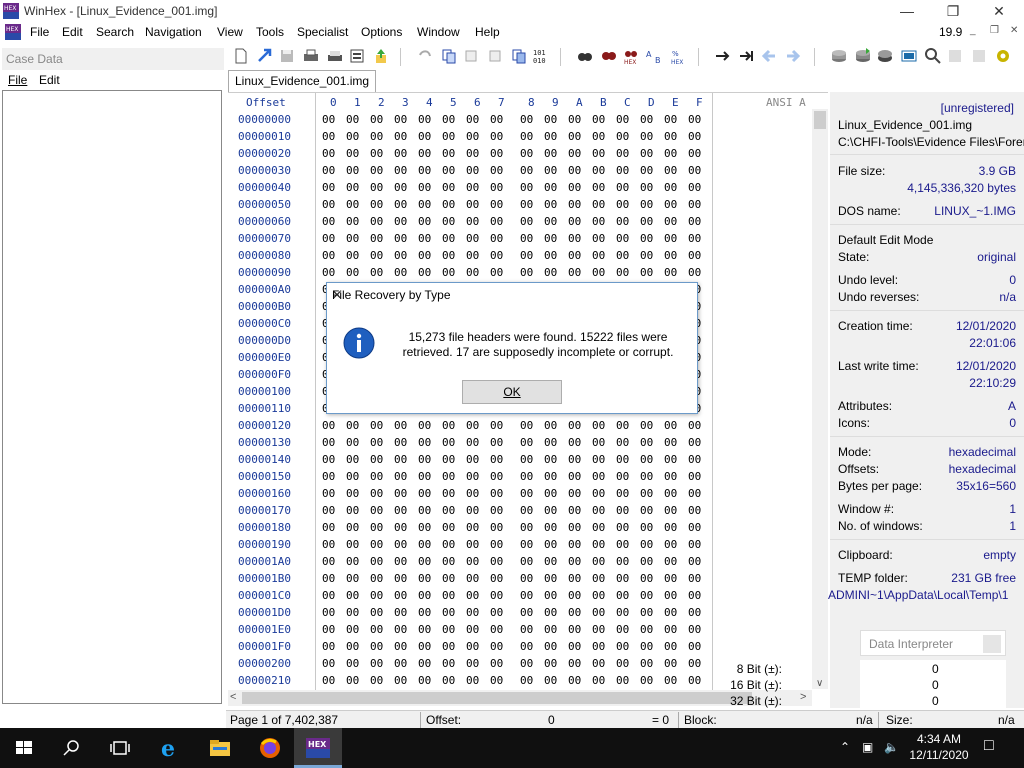 Image resolution: width=1024 pixels, height=768 pixels. What do you see at coordinates (933, 56) in the screenshot?
I see `search-icon` at bounding box center [933, 56].